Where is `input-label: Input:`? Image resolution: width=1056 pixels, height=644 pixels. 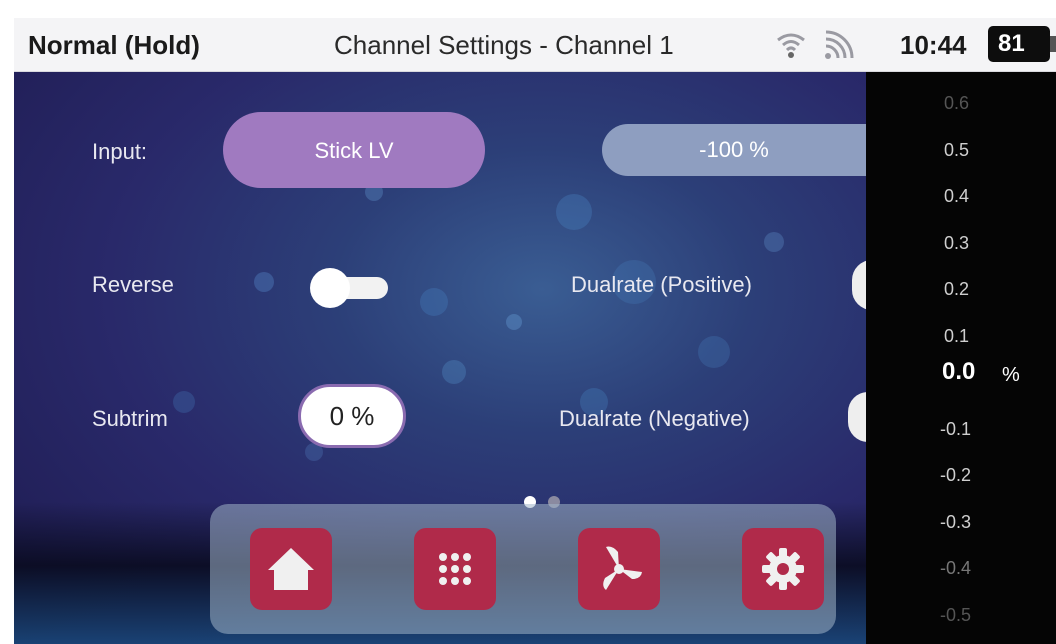
input-label: Input: is located at coordinates (120, 151).